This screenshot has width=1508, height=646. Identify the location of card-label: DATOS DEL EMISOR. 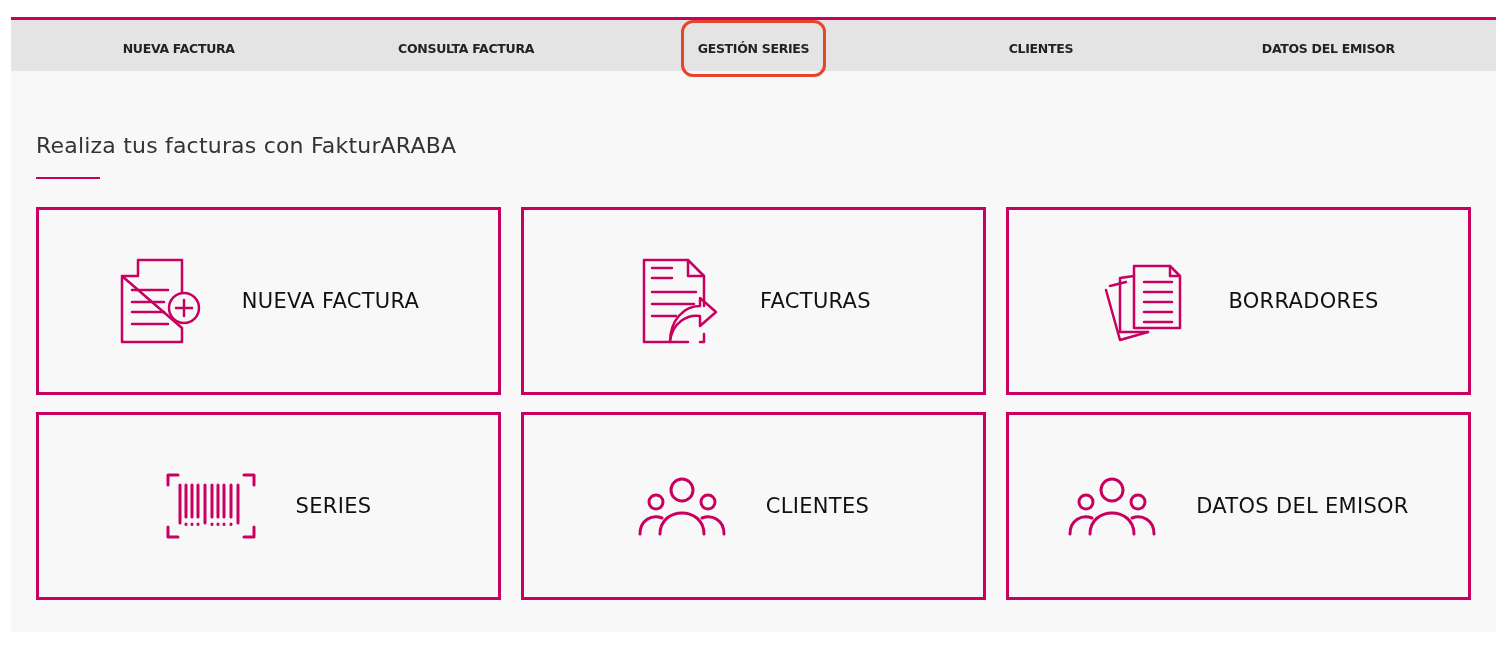
(1302, 506).